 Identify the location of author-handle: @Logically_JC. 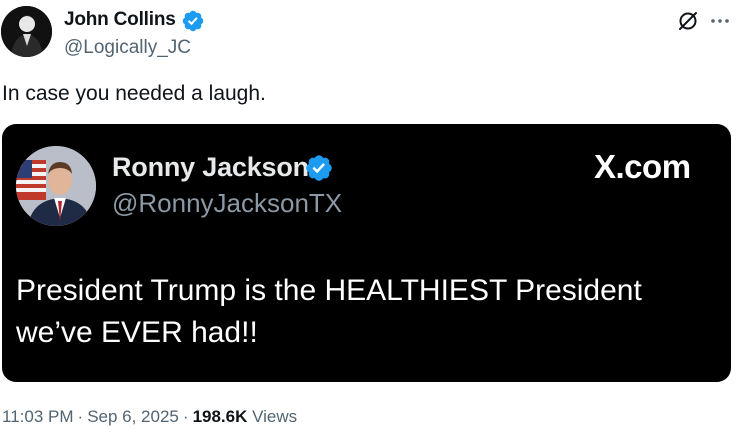
(127, 48).